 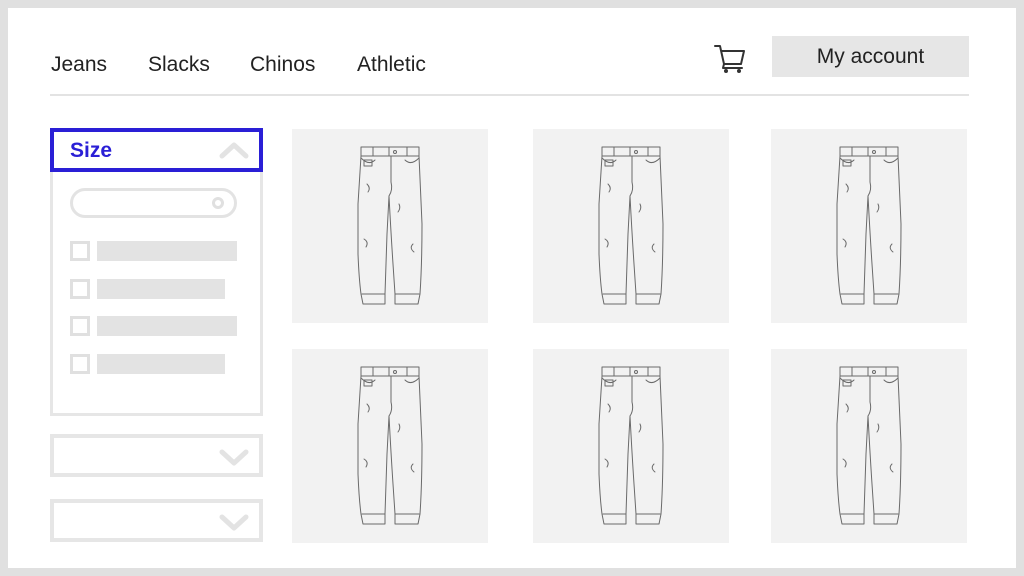 I want to click on cart-button, so click(x=730, y=59).